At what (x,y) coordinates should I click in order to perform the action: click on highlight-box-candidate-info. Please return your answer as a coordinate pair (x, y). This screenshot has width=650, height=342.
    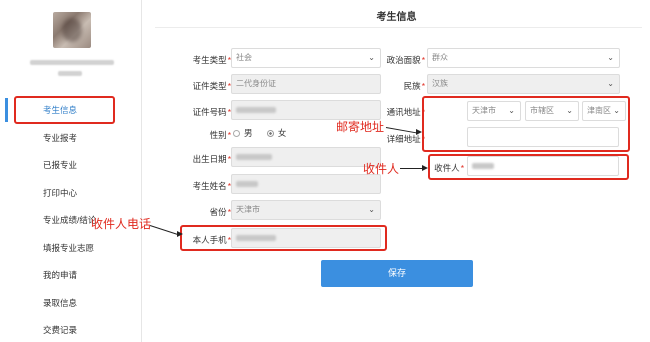
    Looking at the image, I should click on (64, 110).